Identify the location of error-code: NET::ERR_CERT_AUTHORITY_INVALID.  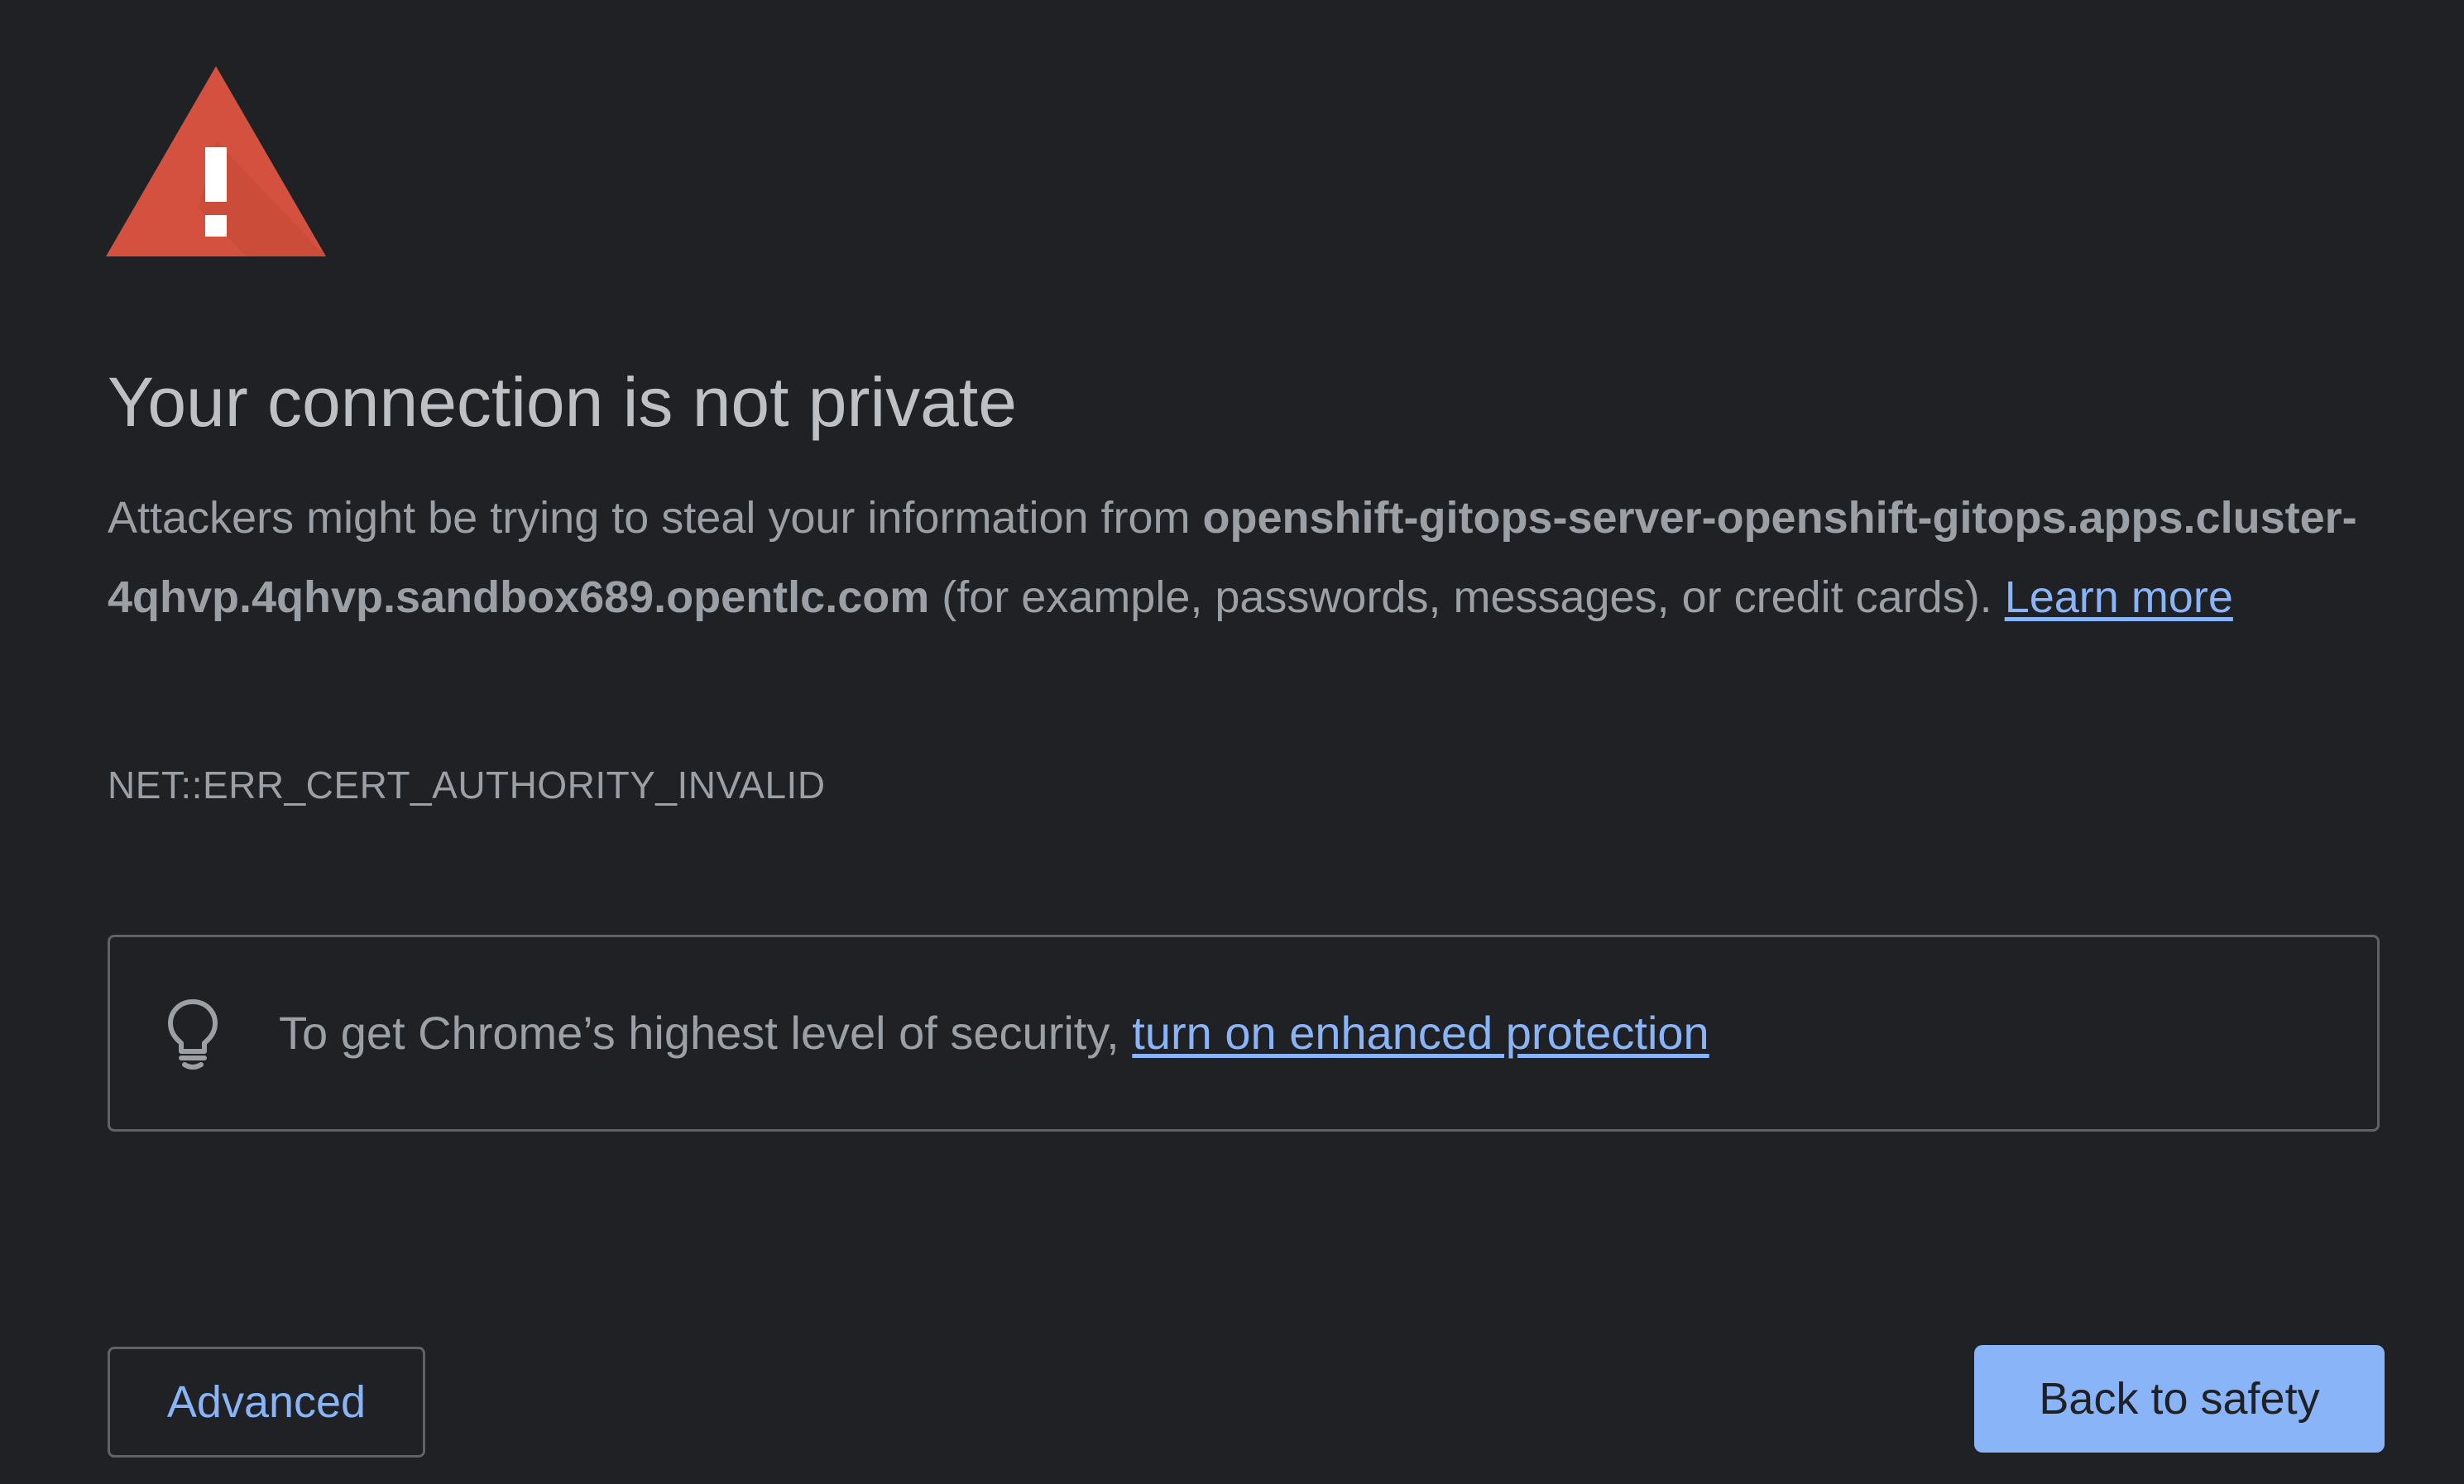
(467, 785).